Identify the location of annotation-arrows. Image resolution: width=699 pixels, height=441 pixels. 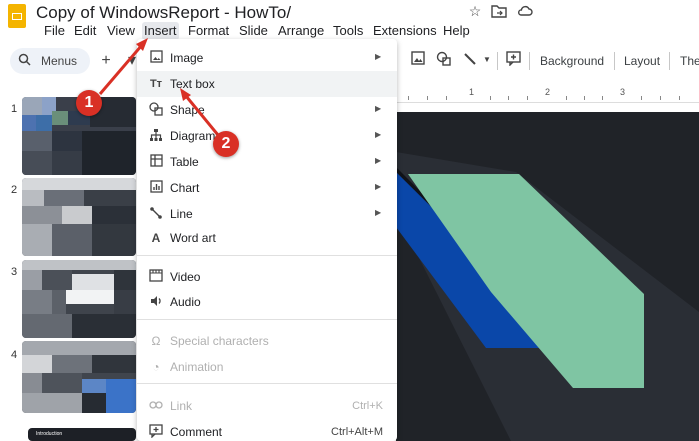
(159, 87).